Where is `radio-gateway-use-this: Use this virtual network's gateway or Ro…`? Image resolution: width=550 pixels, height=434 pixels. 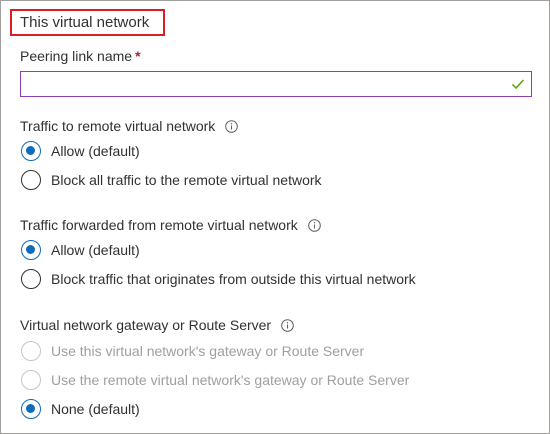
radio-gateway-use-this: Use this virtual network's gateway or Ro… is located at coordinates (192, 351).